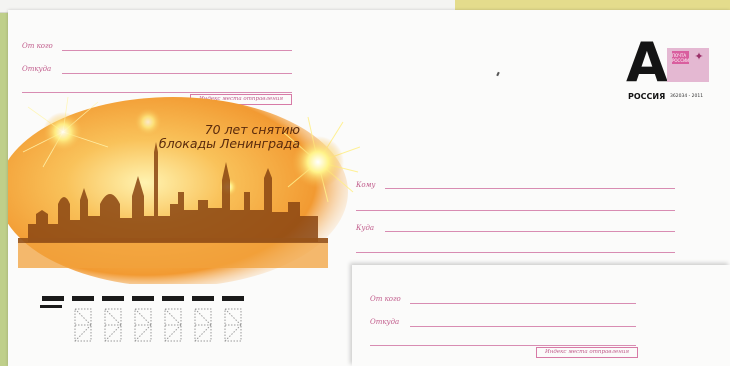 The width and height of the screenshot is (730, 366). What do you see at coordinates (177, 73) in the screenshot?
I see `from-where-line` at bounding box center [177, 73].